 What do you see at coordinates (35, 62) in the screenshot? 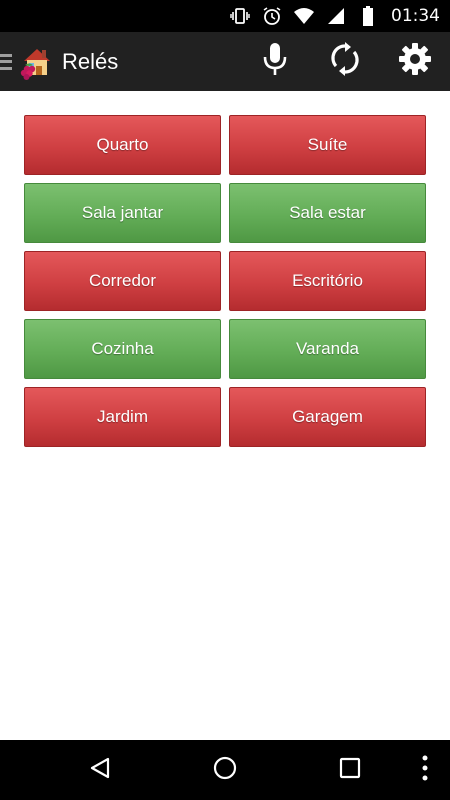
I see `app-logo-icon` at bounding box center [35, 62].